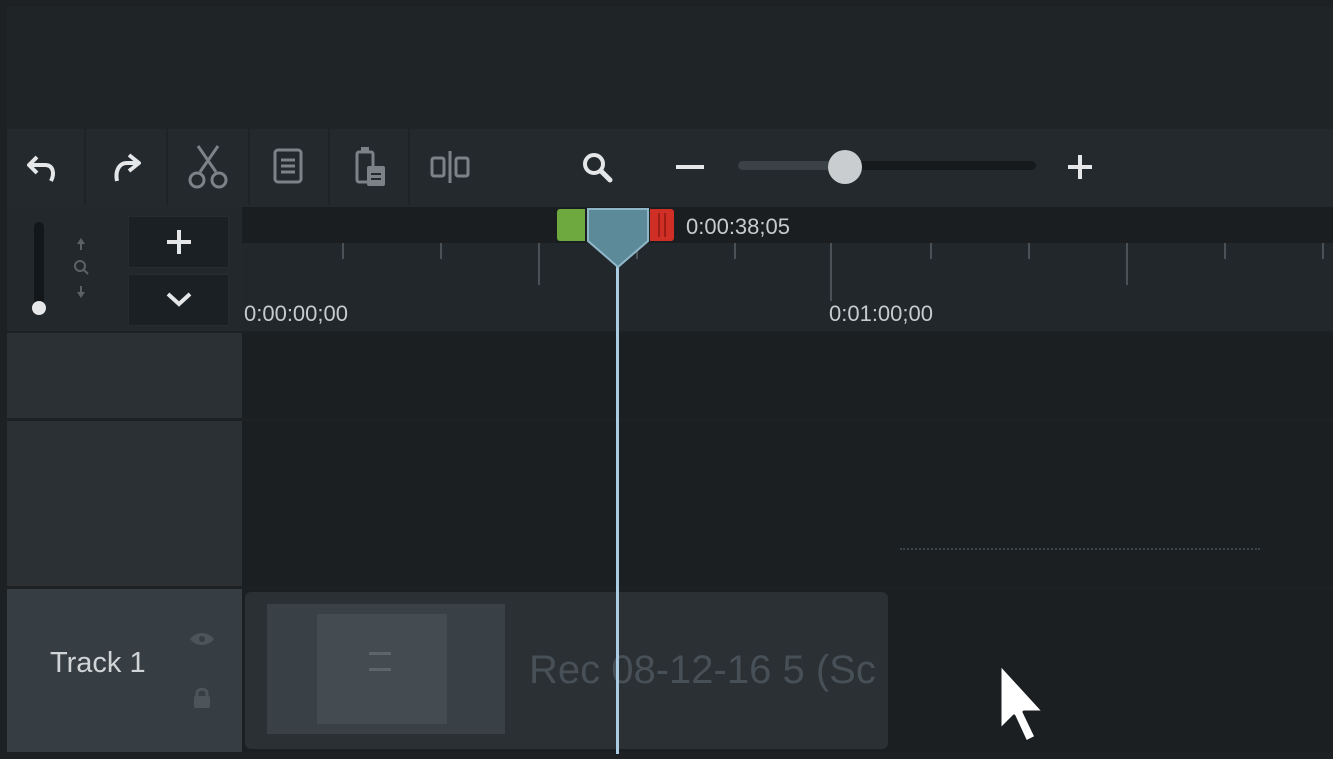 The width and height of the screenshot is (1333, 759). I want to click on undo-icon, so click(41, 168).